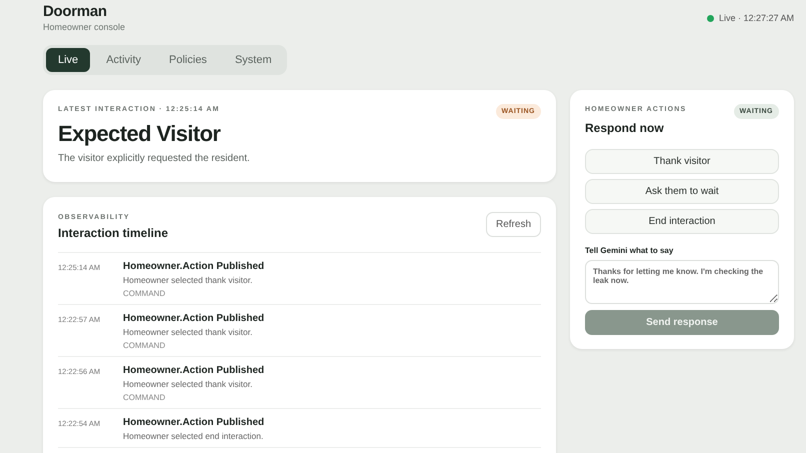 The width and height of the screenshot is (806, 453). I want to click on nav-tab: System, so click(253, 60).